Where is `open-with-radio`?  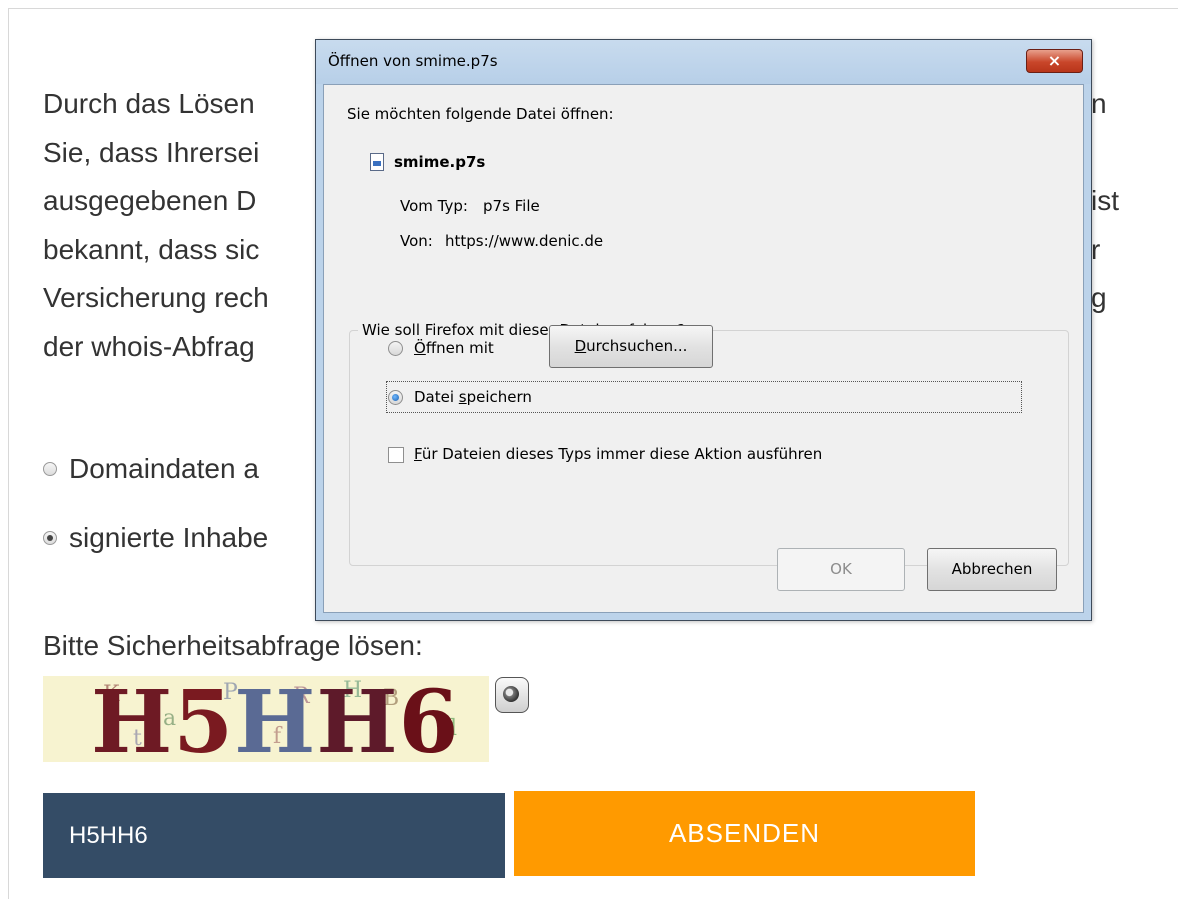
open-with-radio is located at coordinates (395, 348).